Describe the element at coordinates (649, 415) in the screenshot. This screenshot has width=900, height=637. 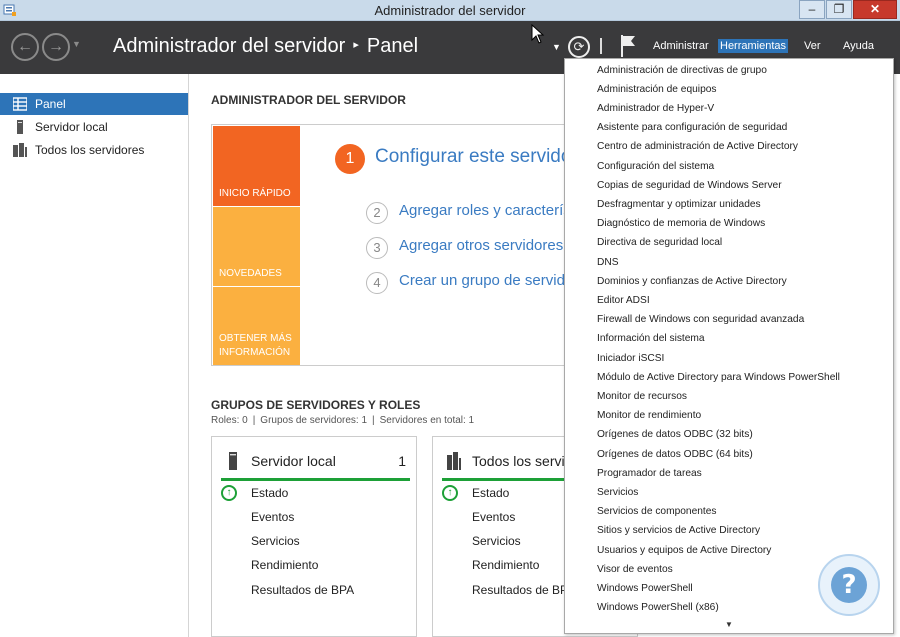
I see `menu-item-monitor-rendimiento: Monitor de rendimiento` at that location.